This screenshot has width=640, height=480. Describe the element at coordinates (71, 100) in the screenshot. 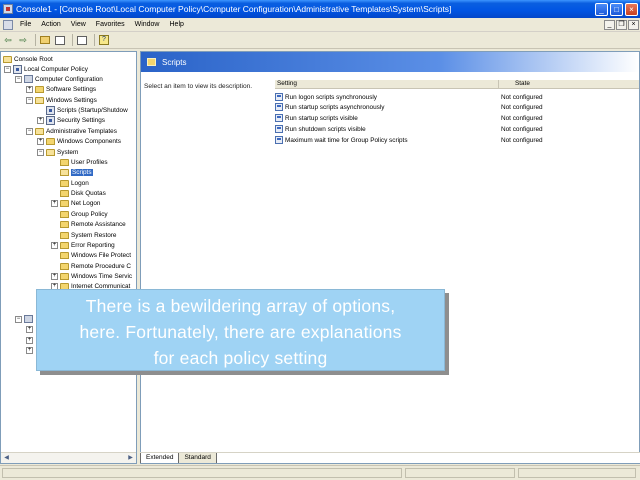

I see `tree-node-label: Windows Settings` at that location.